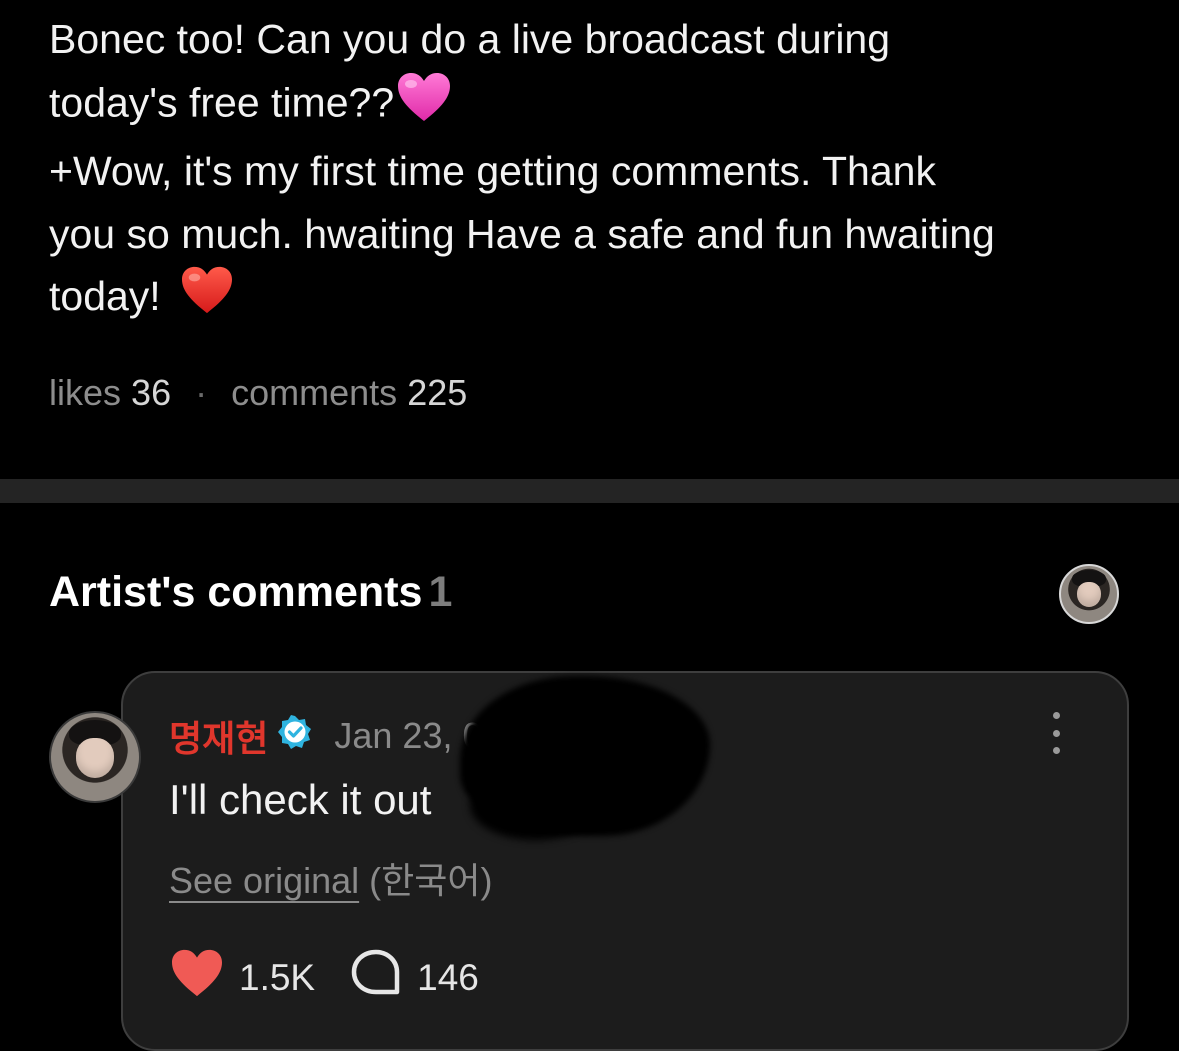  What do you see at coordinates (277, 977) in the screenshot?
I see `like-count: 1.5K` at bounding box center [277, 977].